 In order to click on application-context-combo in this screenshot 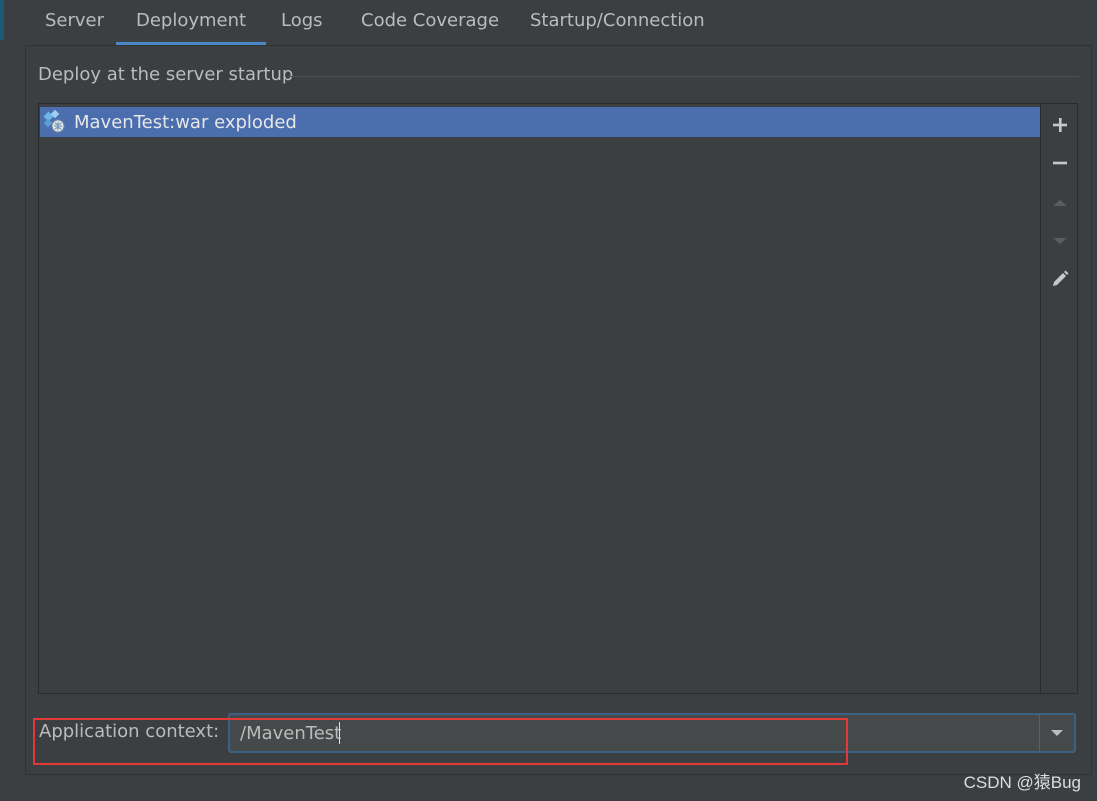, I will do `click(652, 733)`.